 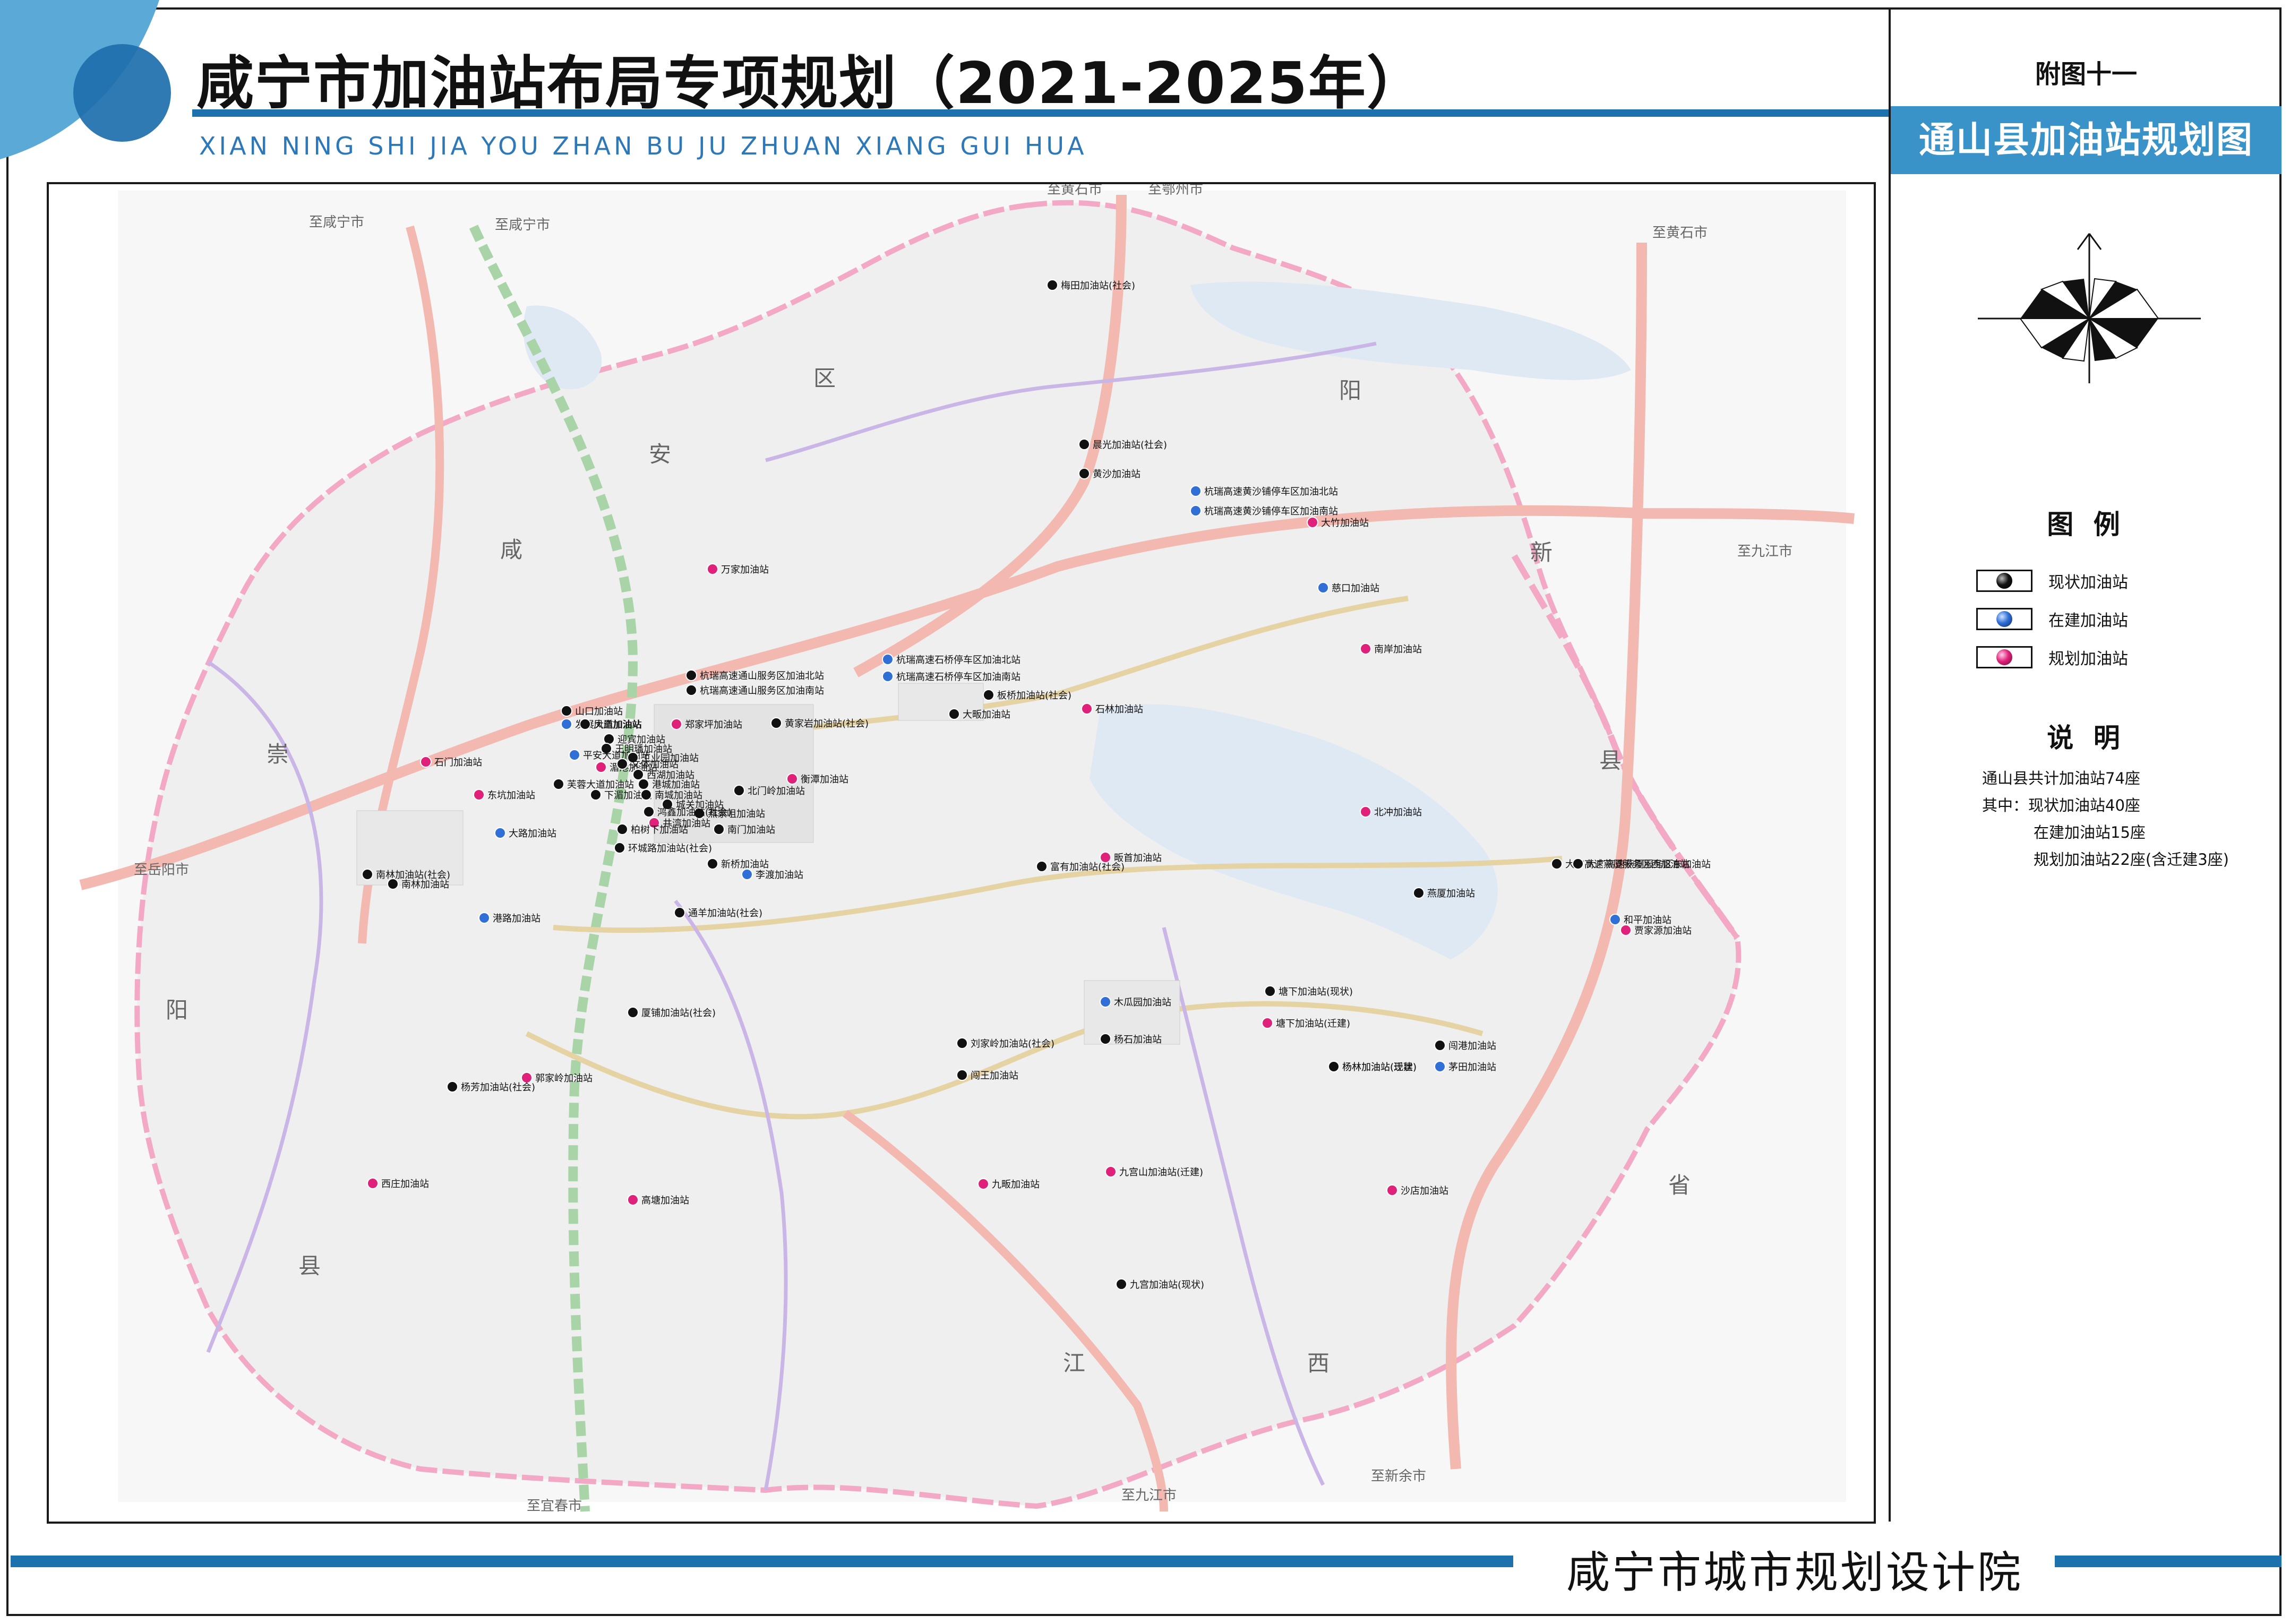 I want to click on station-label: 高塘加油站, so click(x=665, y=1200).